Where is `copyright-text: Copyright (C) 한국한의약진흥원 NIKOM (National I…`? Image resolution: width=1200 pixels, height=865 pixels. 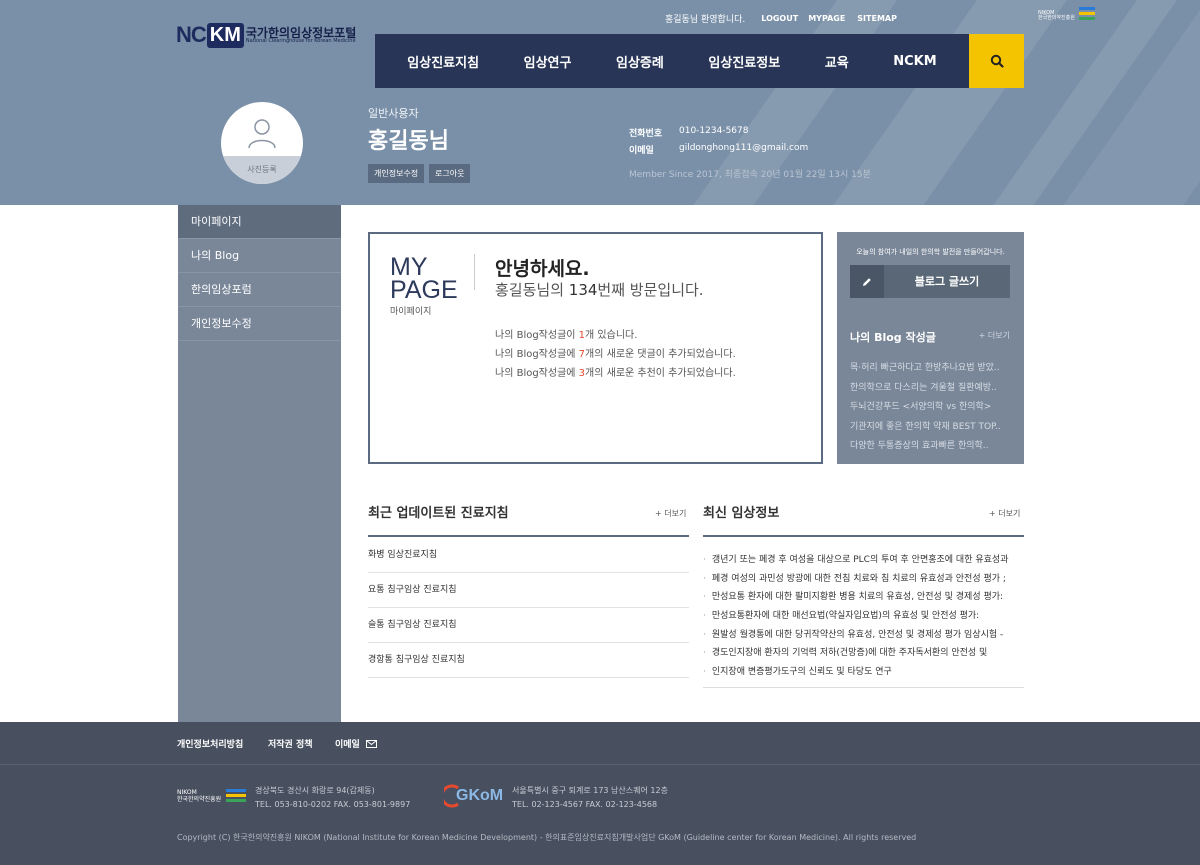 copyright-text: Copyright (C) 한국한의약진흥원 NIKOM (National I… is located at coordinates (547, 837).